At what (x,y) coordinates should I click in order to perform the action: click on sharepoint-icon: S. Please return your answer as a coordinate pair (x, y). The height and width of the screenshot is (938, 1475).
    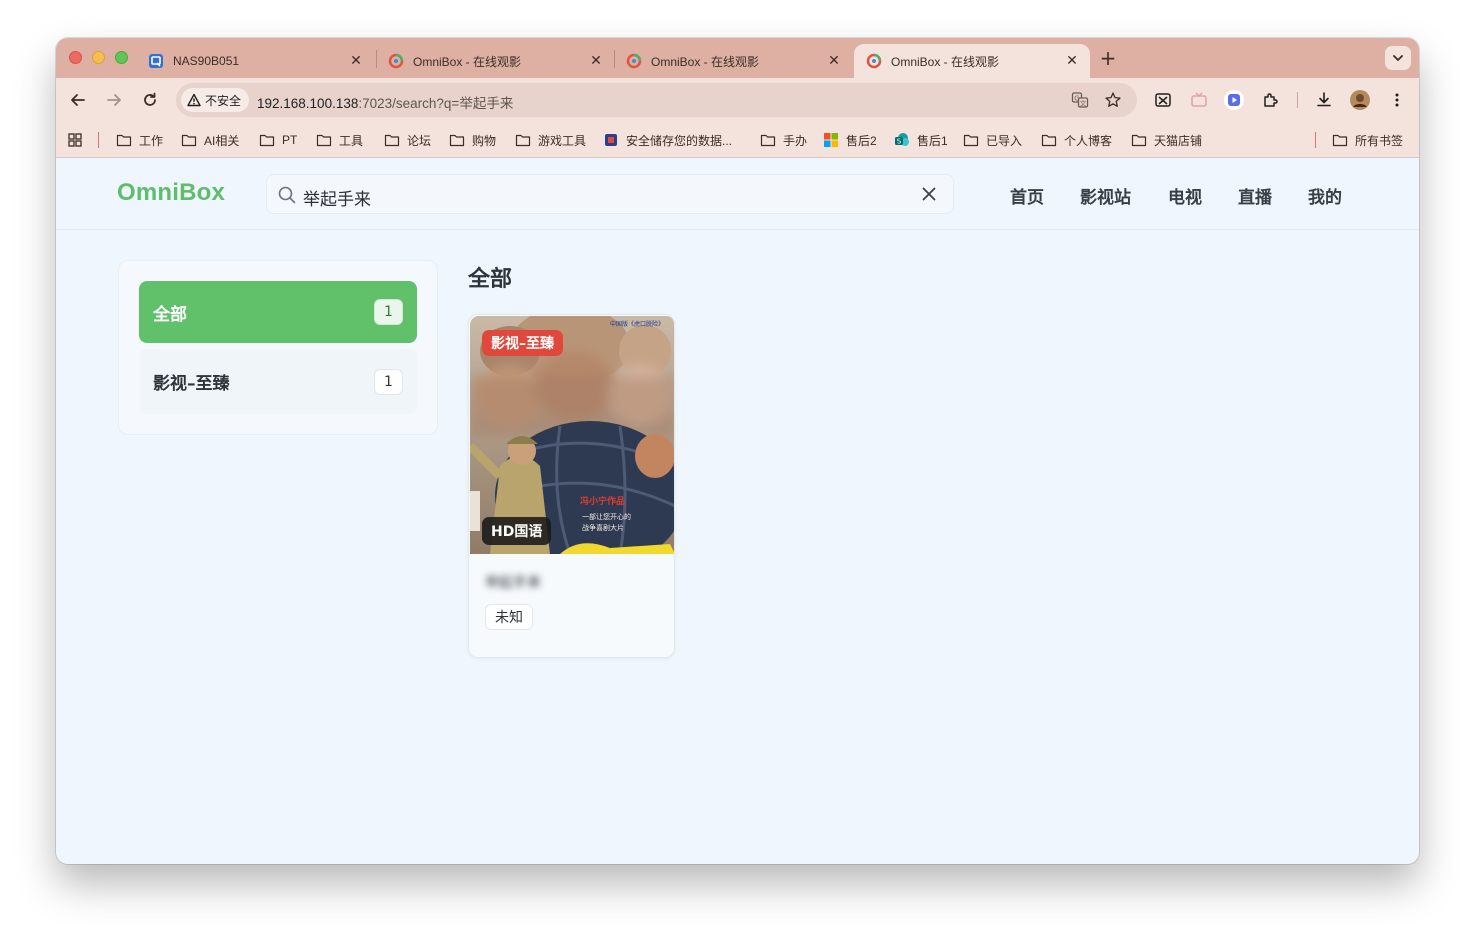
    Looking at the image, I should click on (902, 140).